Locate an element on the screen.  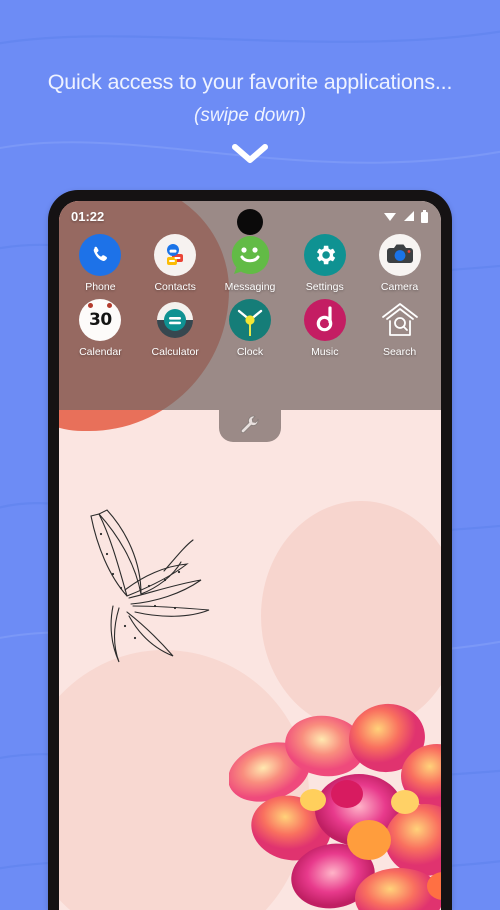
app-label: Camera is located at coordinates (399, 287).